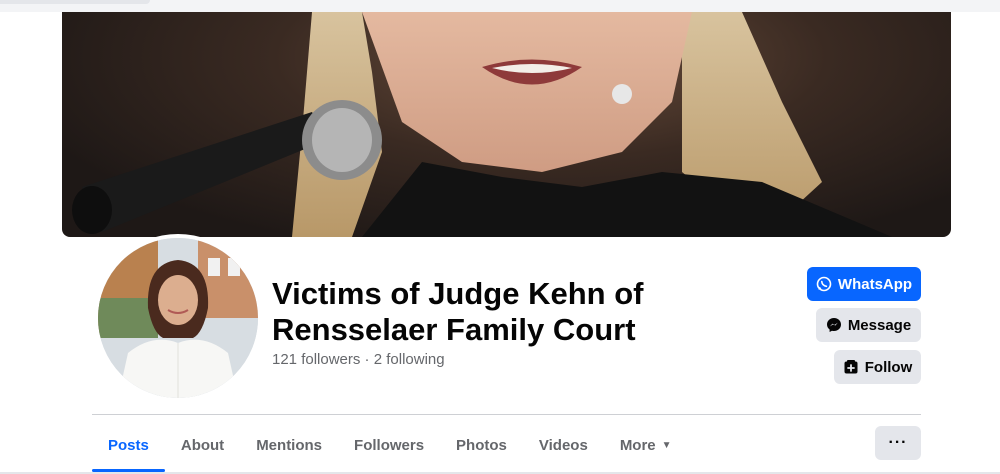 This screenshot has width=1000, height=474. What do you see at coordinates (879, 325) in the screenshot?
I see `message-button-label: Message` at bounding box center [879, 325].